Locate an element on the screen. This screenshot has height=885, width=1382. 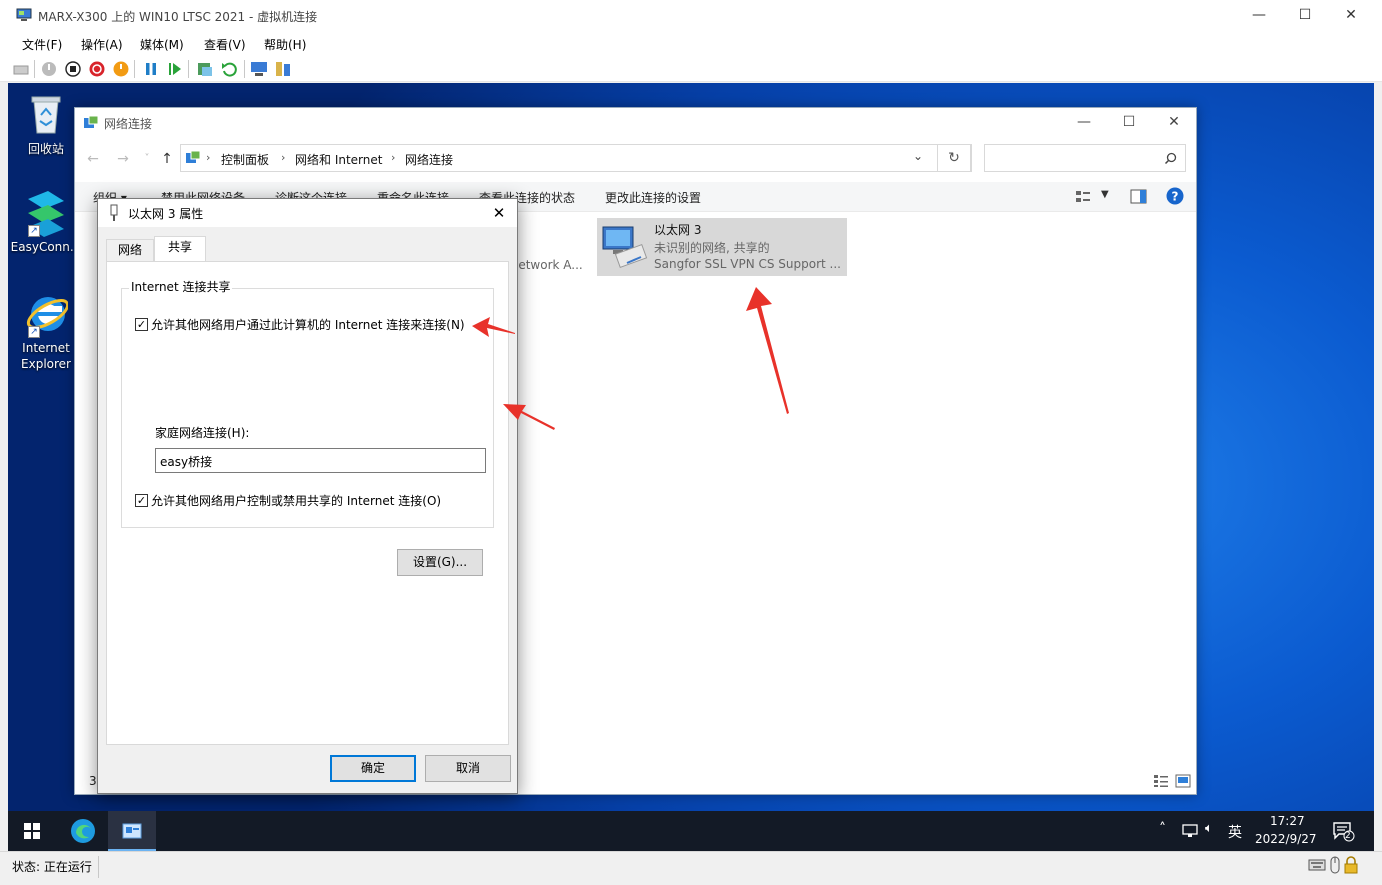
taskbar-network-connections is located at coordinates (132, 831).